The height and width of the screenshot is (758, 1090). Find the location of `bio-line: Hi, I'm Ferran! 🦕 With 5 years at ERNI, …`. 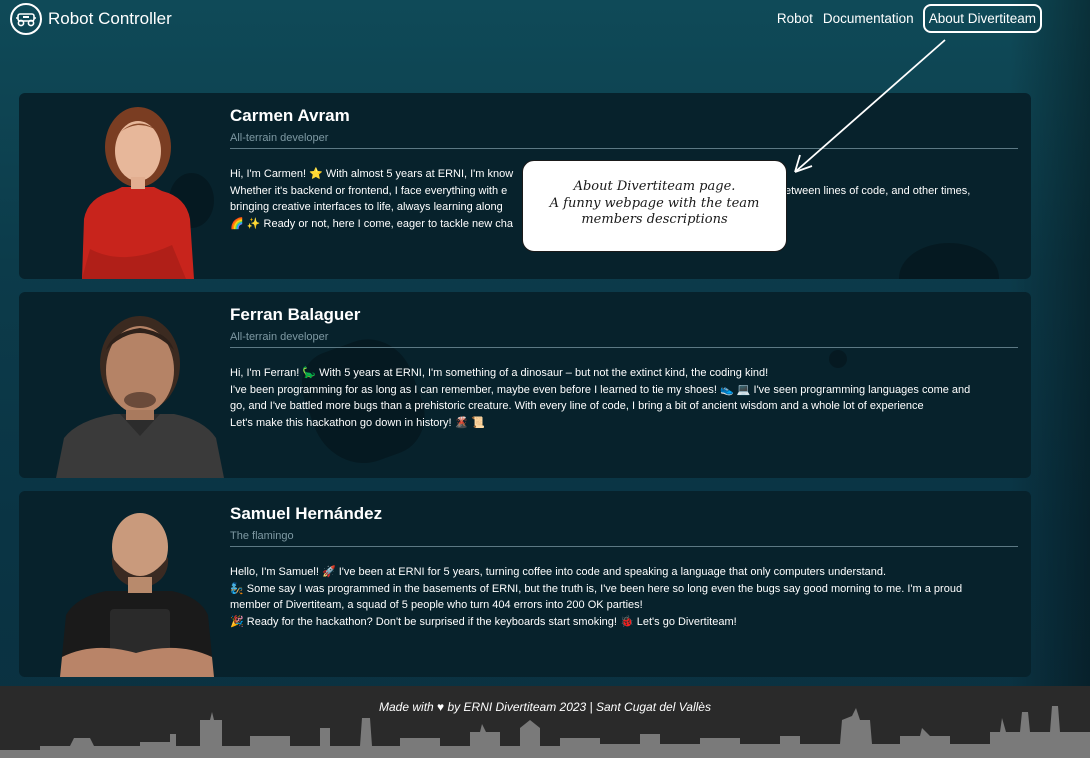

bio-line: Hi, I'm Ferran! 🦕 With 5 years at ERNI, … is located at coordinates (499, 373).